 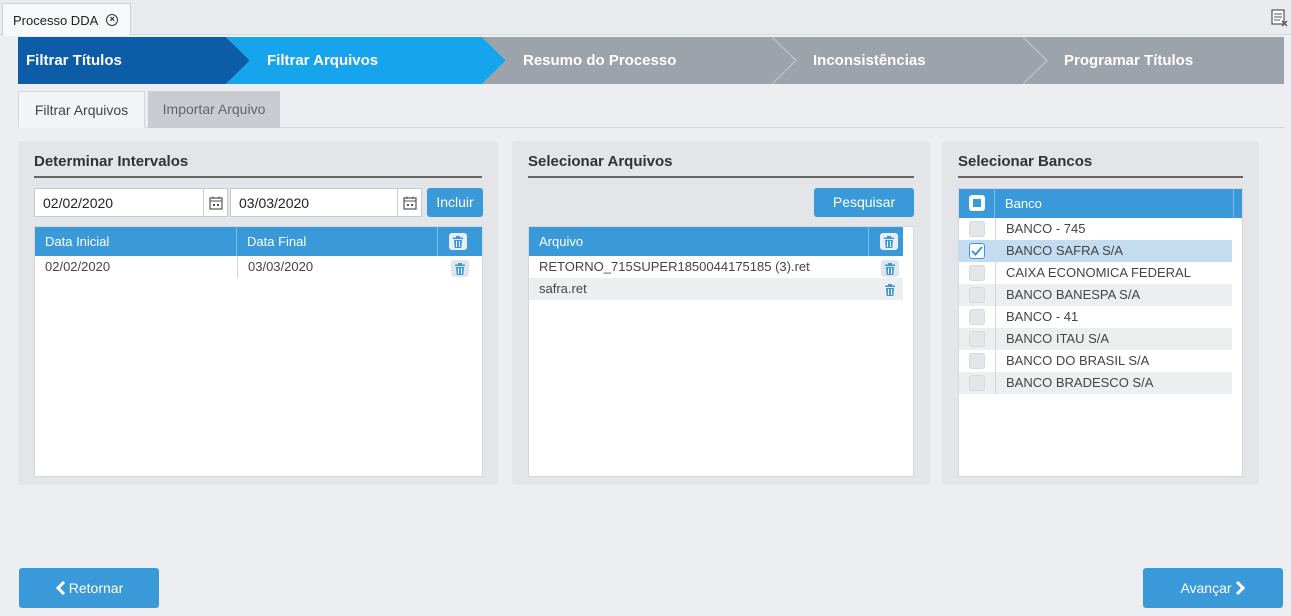 I want to click on close-tab-icon: ×, so click(x=112, y=20).